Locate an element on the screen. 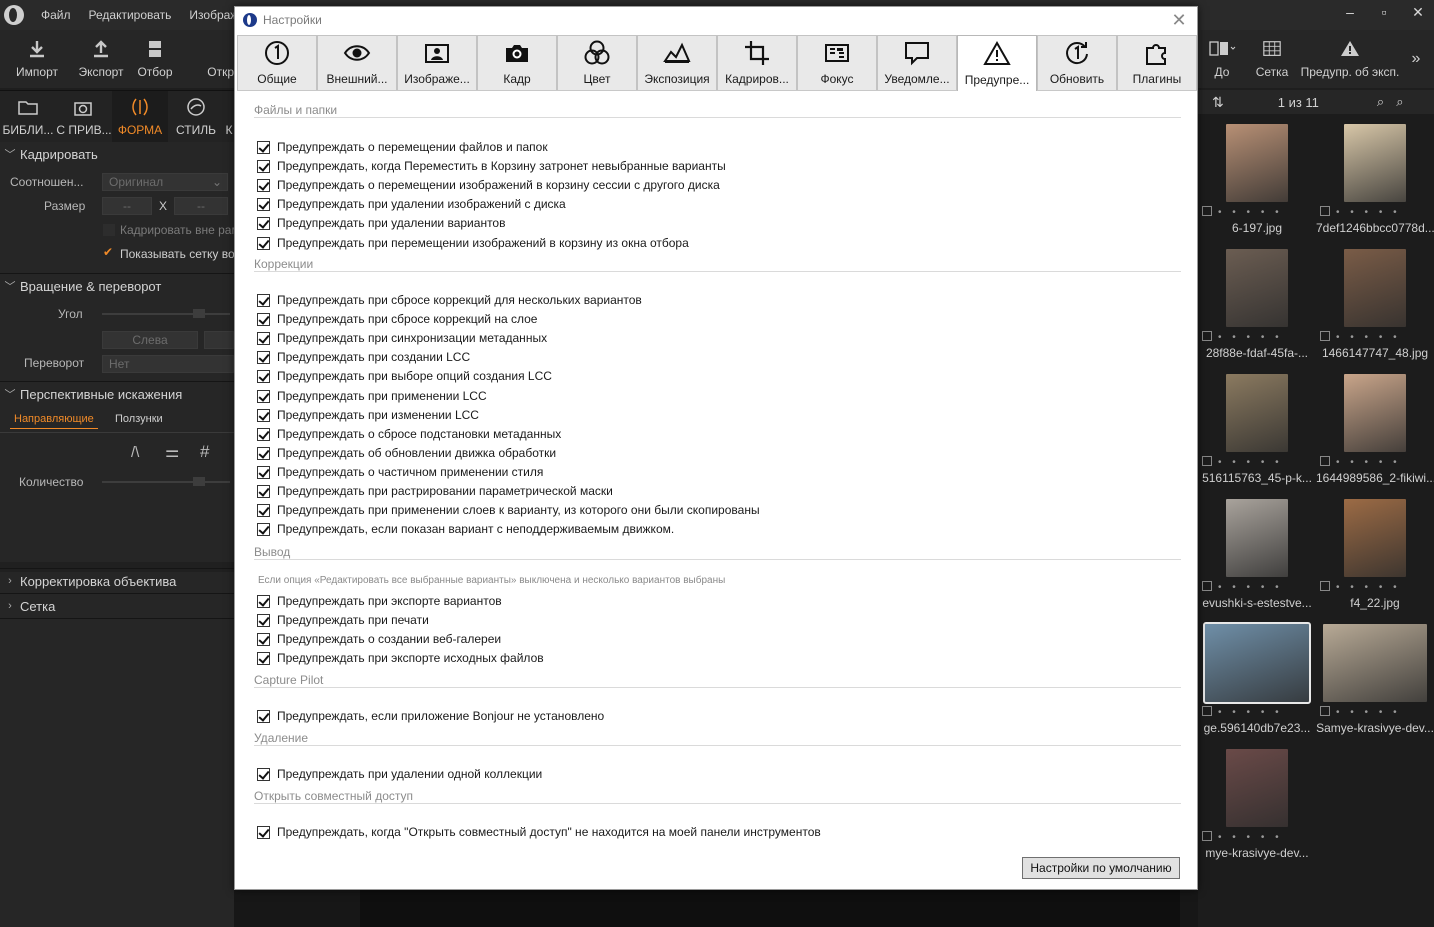 This screenshot has height=927, width=1434. ratio-select: Оригинал ⌄ is located at coordinates (165, 182).